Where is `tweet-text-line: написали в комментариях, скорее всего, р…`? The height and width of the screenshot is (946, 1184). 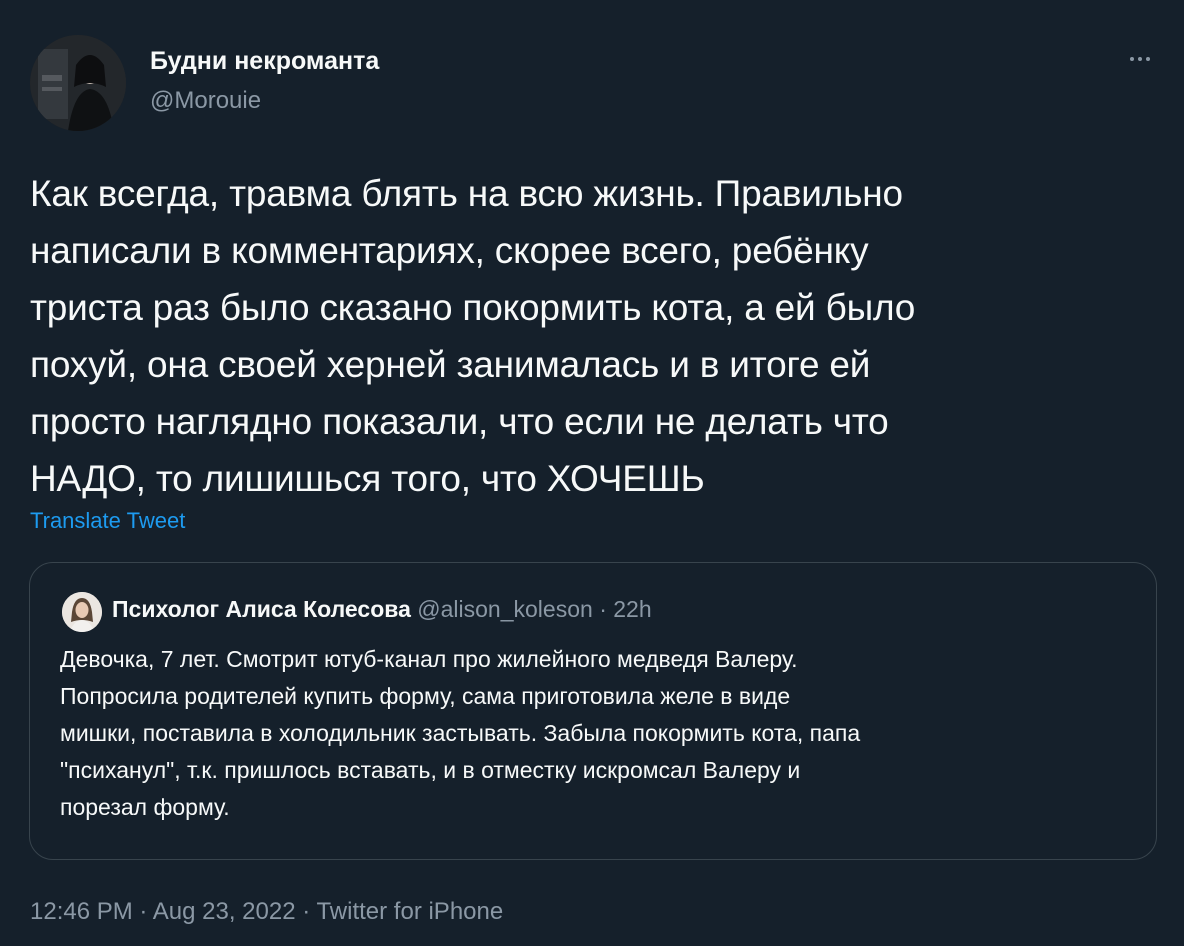
tweet-text-line: написали в комментариях, скорее всего, р… is located at coordinates (449, 250).